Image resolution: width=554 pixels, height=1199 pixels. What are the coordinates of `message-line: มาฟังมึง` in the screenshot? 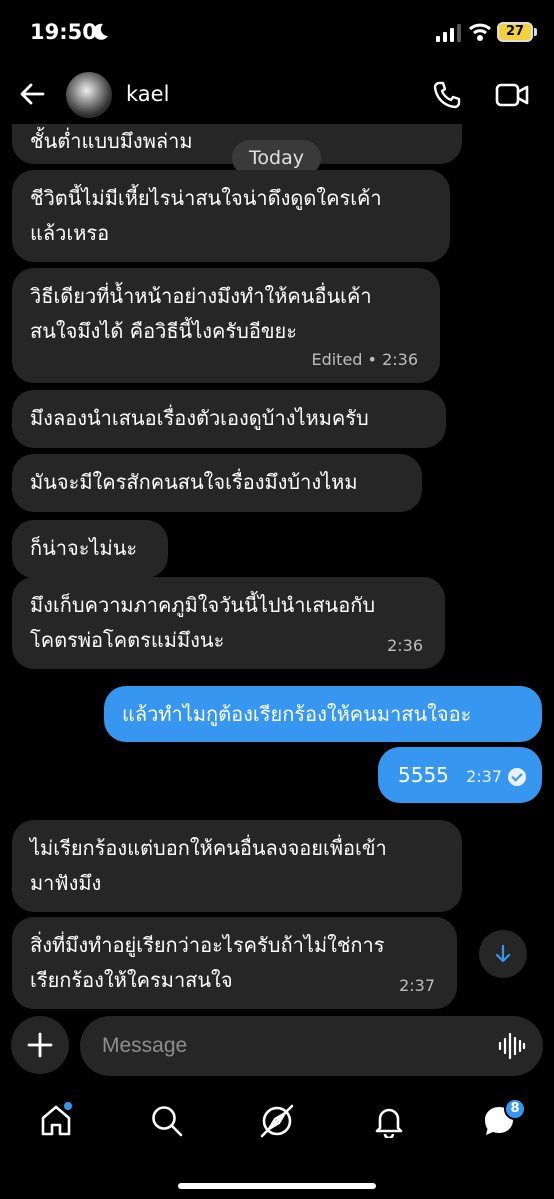 It's located at (66, 883).